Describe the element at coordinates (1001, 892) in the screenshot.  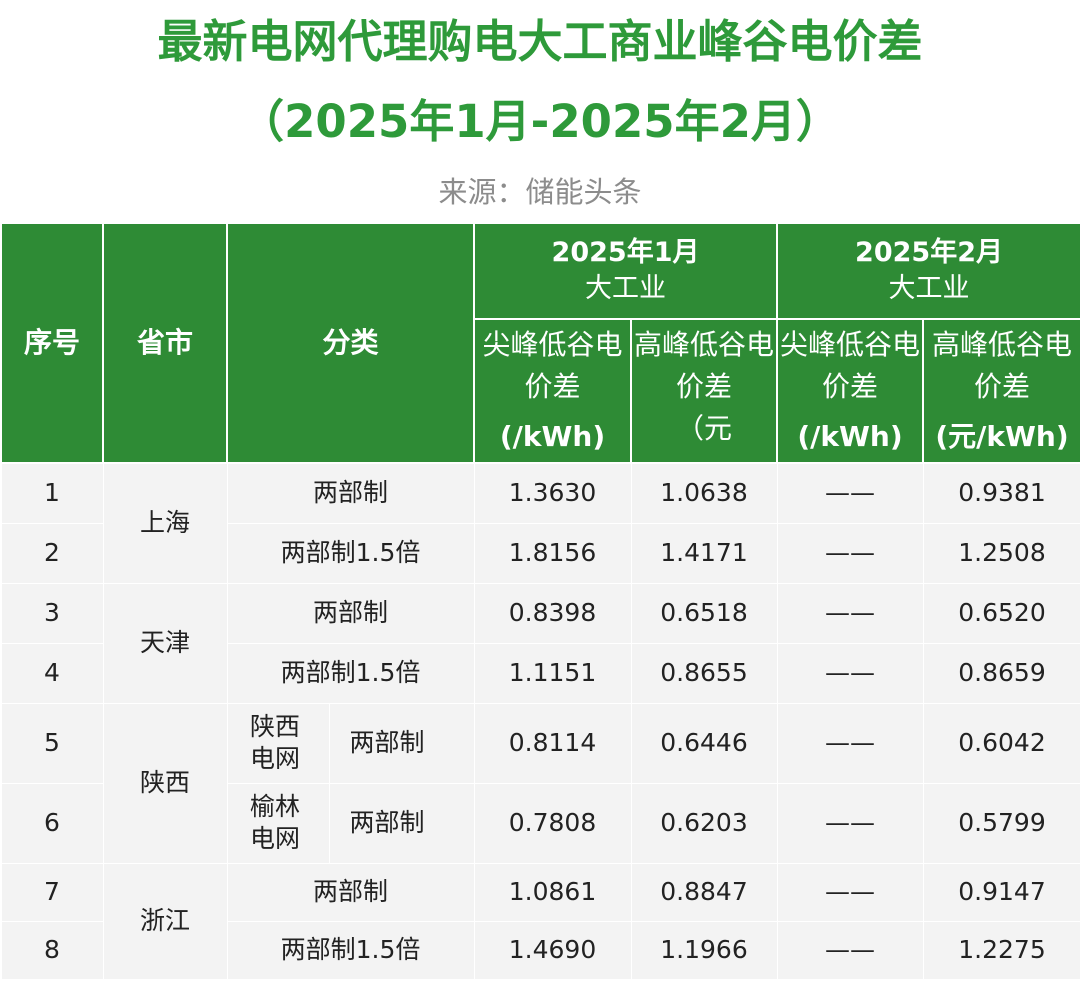
I see `row-feb-high: 0.9147` at that location.